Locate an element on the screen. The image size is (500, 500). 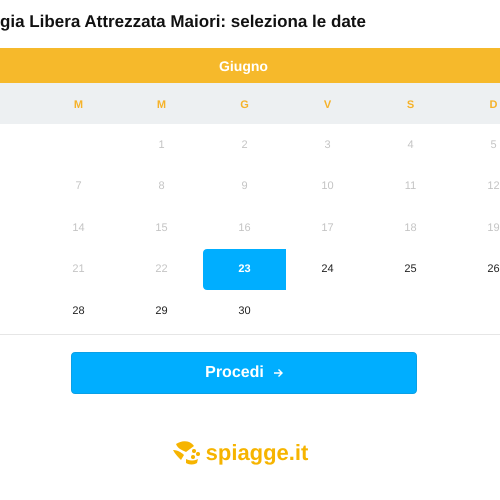
calendar-date: 12 is located at coordinates (476, 186).